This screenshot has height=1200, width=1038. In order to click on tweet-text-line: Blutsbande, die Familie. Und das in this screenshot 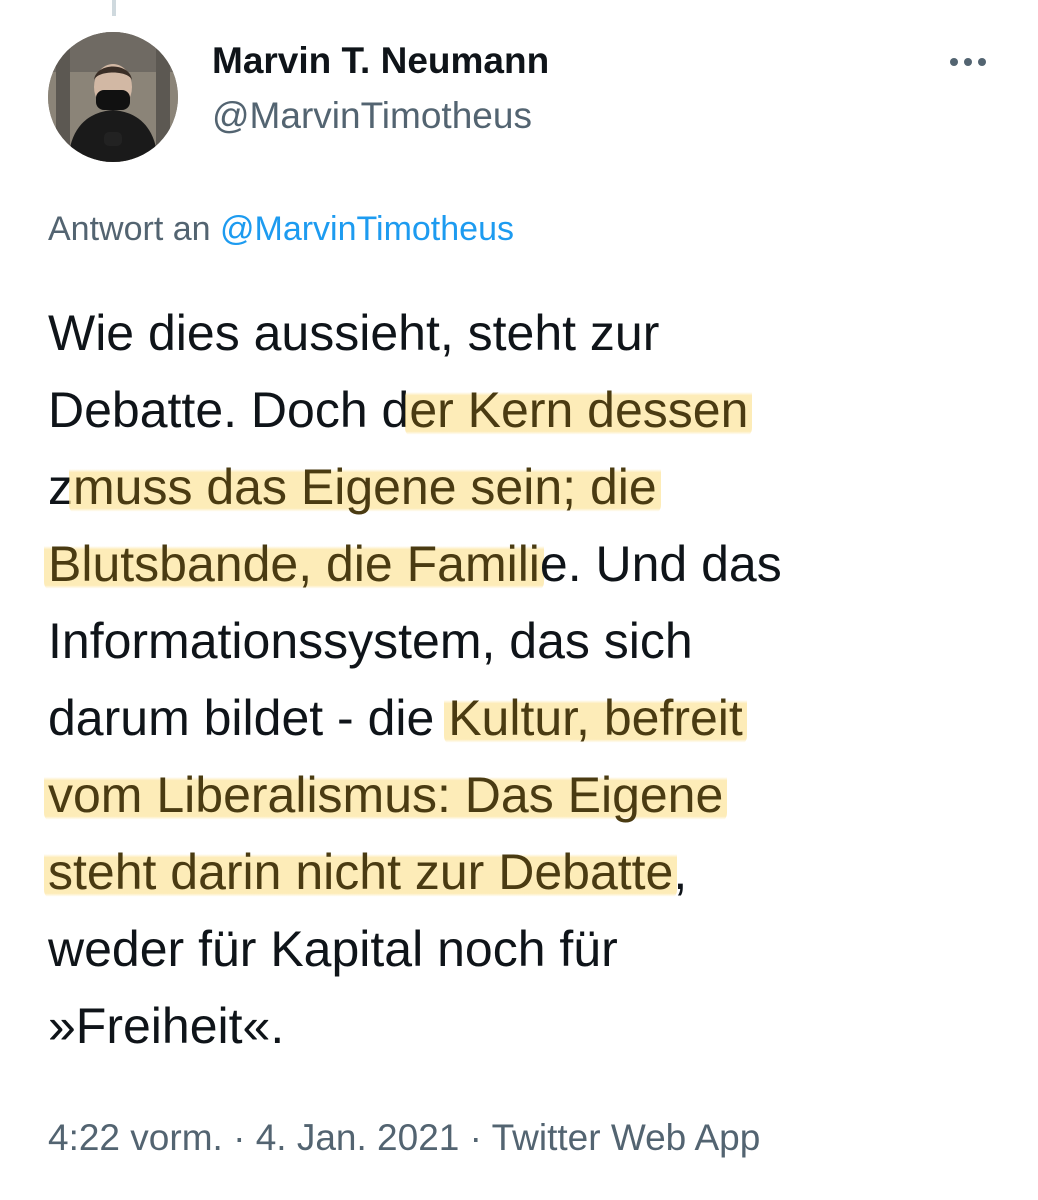, I will do `click(526, 564)`.